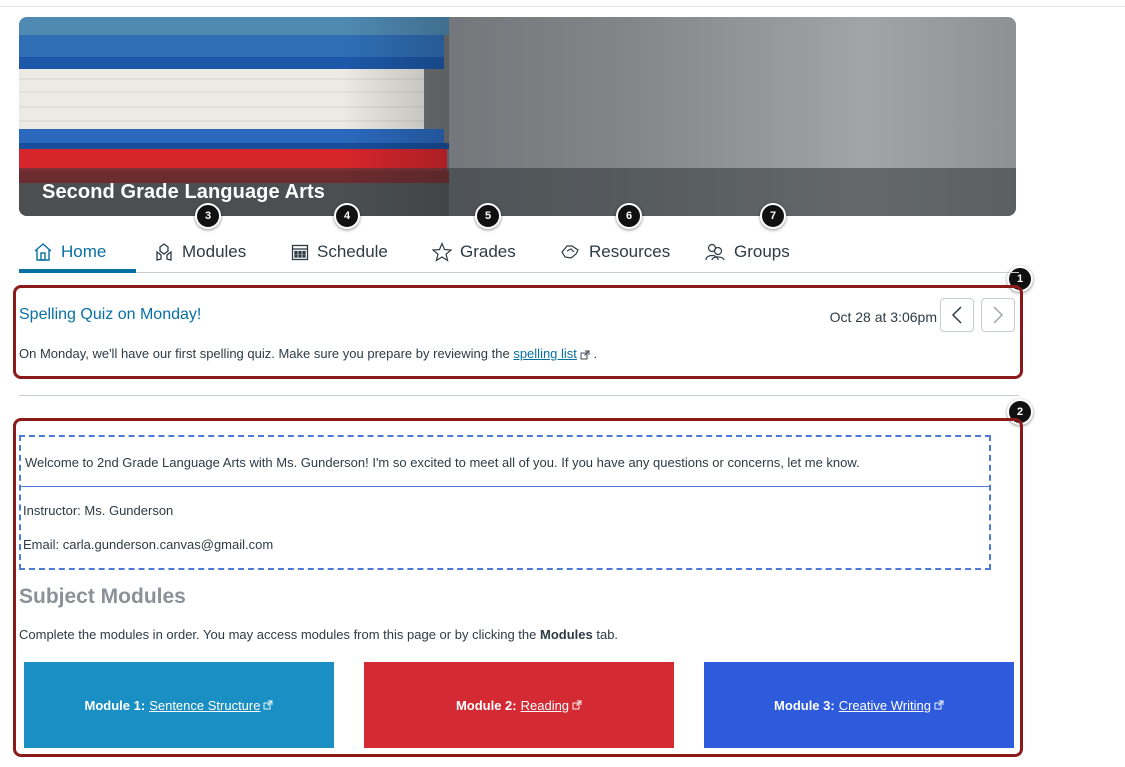 The width and height of the screenshot is (1125, 767). Describe the element at coordinates (885, 705) in the screenshot. I see `module-3-link: Creative Writing` at that location.